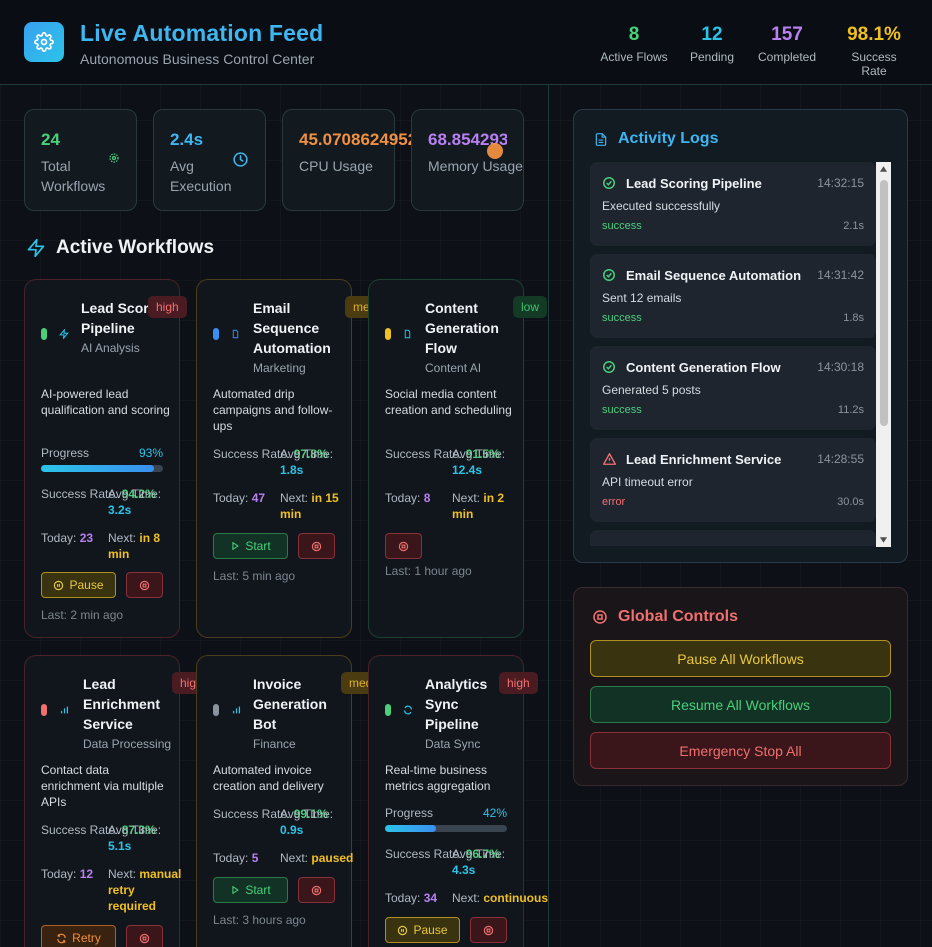  I want to click on metric-value: 45.070862495286654%, so click(389, 139).